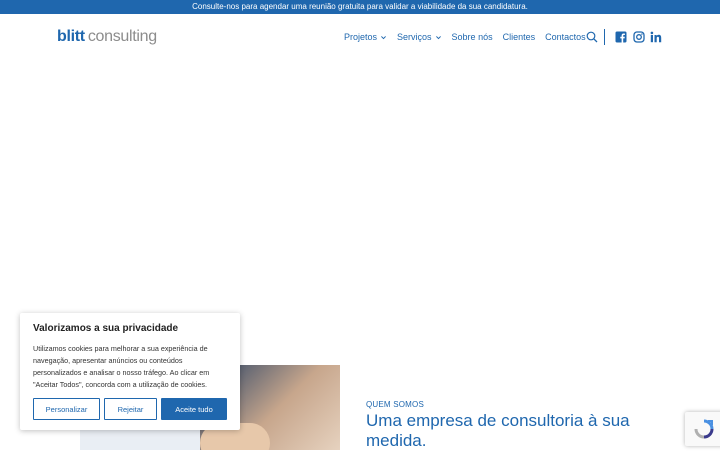 Image resolution: width=720 pixels, height=451 pixels. Describe the element at coordinates (639, 37) in the screenshot. I see `instagram-icon` at that location.